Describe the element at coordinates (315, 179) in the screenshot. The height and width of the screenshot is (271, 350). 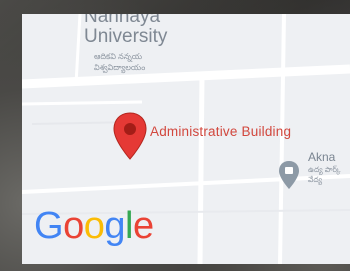
I see `poi-local-line2: వేద్య` at that location.